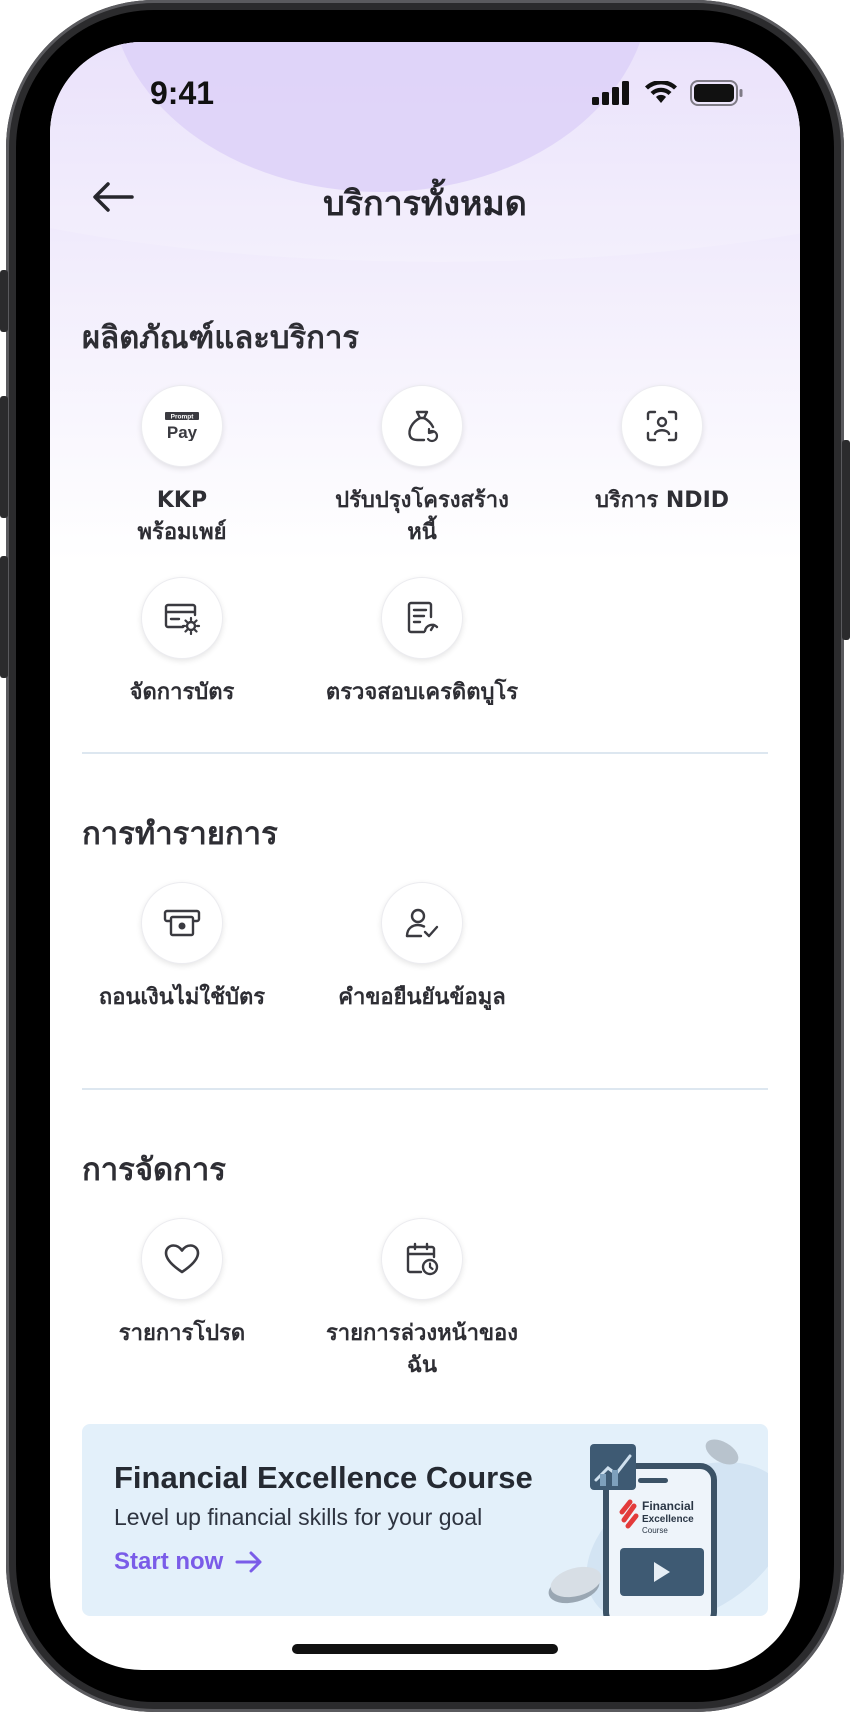 The width and height of the screenshot is (850, 1712). I want to click on face-scan-icon, so click(662, 426).